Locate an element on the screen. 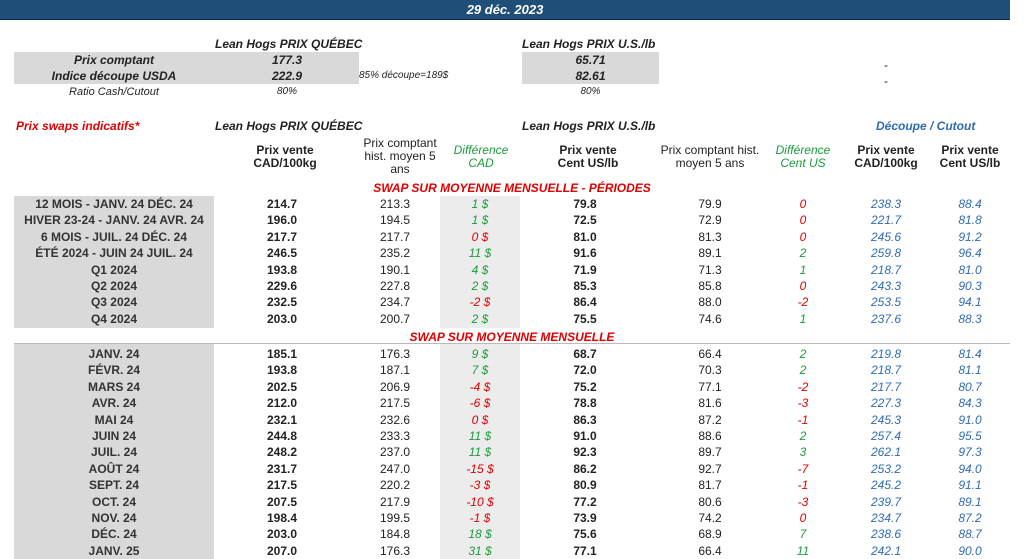 Image resolution: width=1024 pixels, height=559 pixels. cell-c2: 213.3 is located at coordinates (395, 204).